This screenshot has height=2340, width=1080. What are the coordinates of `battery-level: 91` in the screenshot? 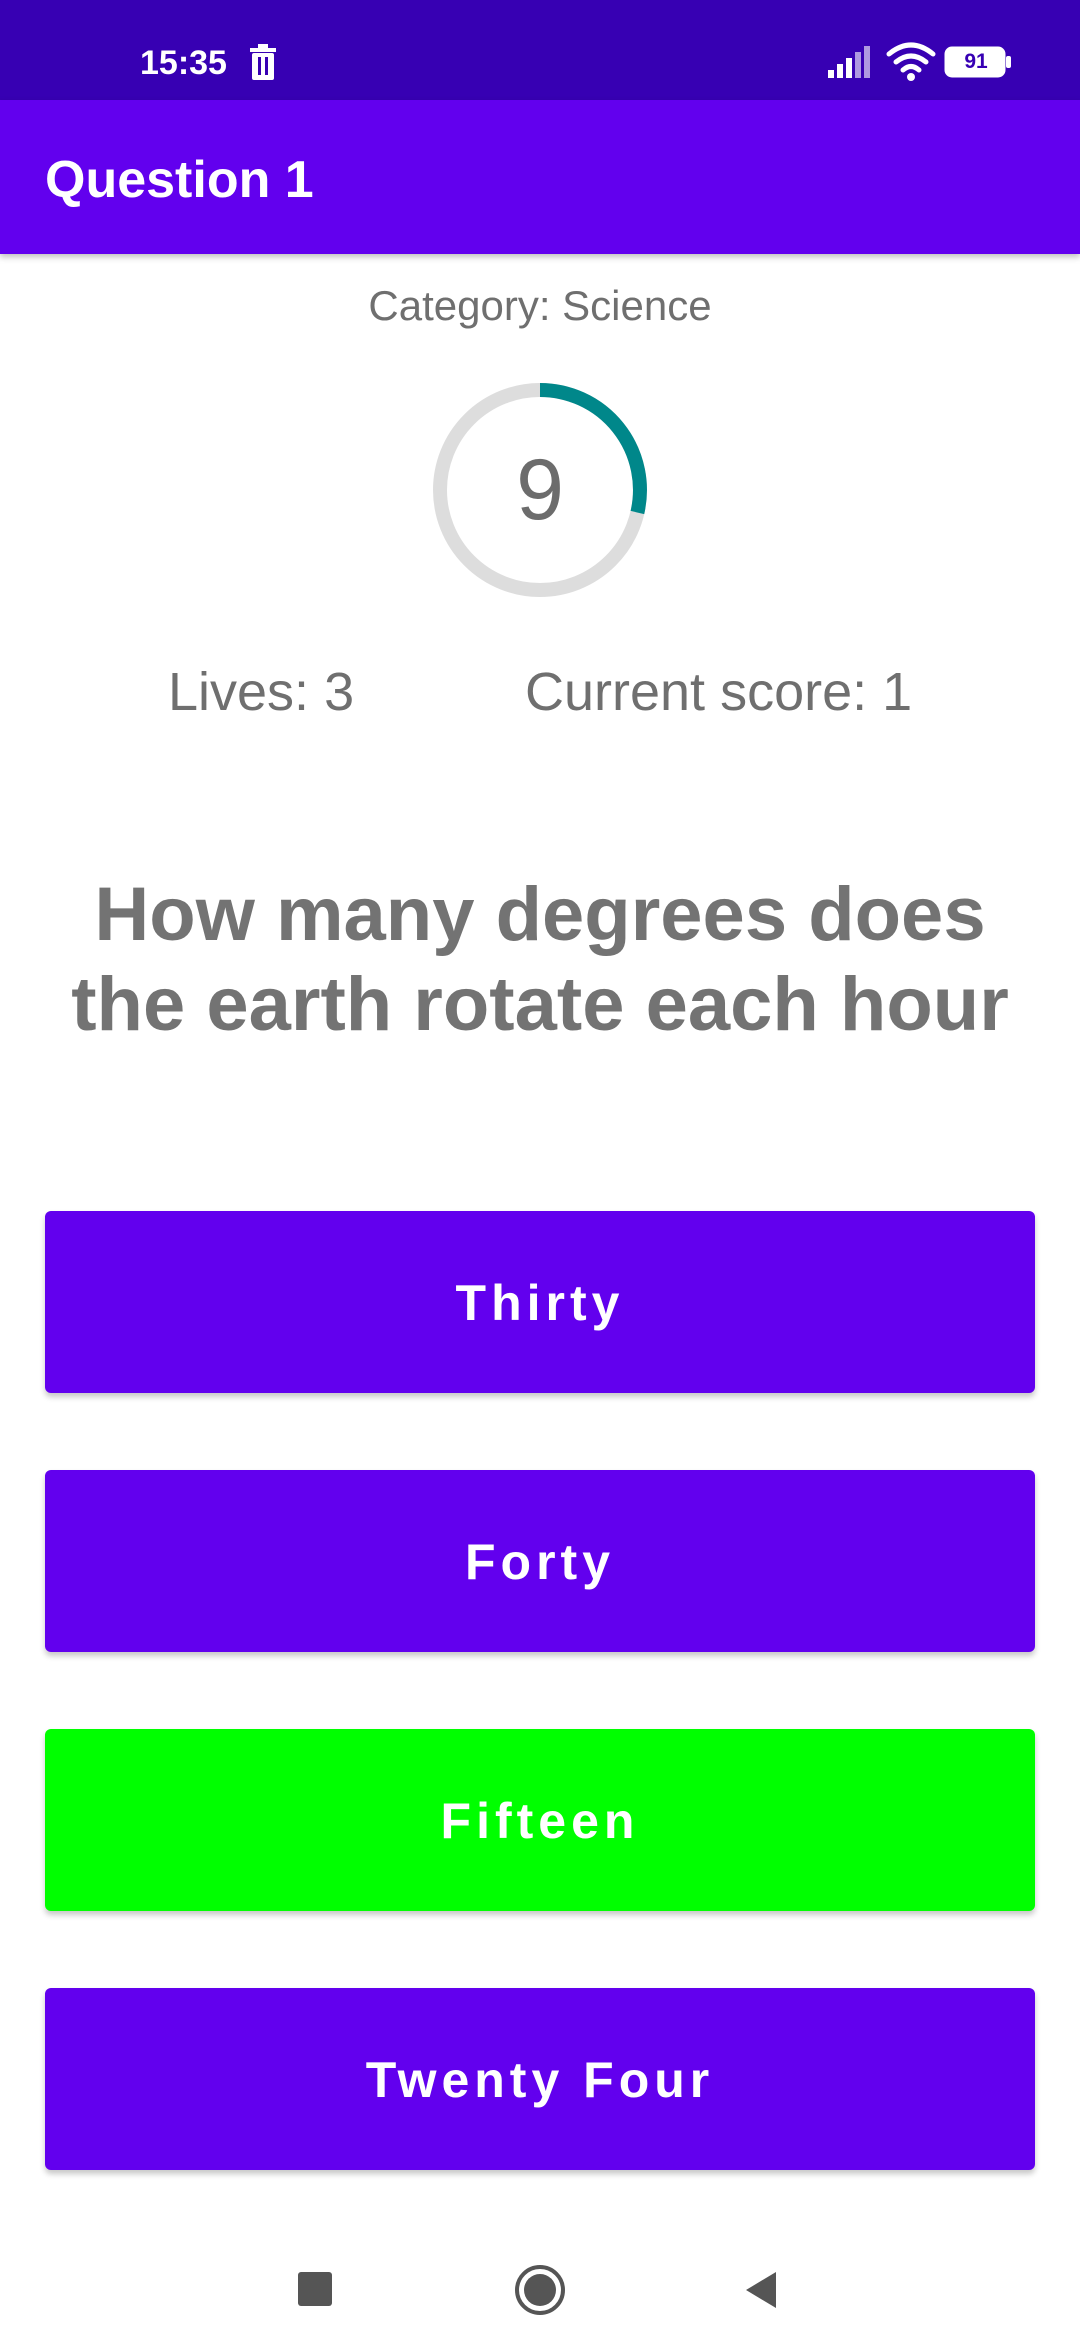 It's located at (976, 61).